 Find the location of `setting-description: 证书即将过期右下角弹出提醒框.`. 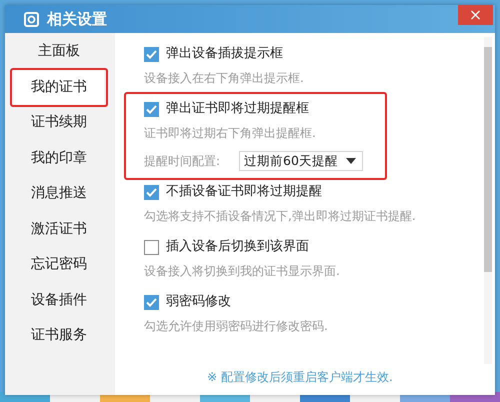

setting-description: 证书即将过期右下角弹出提醒框. is located at coordinates (230, 133).